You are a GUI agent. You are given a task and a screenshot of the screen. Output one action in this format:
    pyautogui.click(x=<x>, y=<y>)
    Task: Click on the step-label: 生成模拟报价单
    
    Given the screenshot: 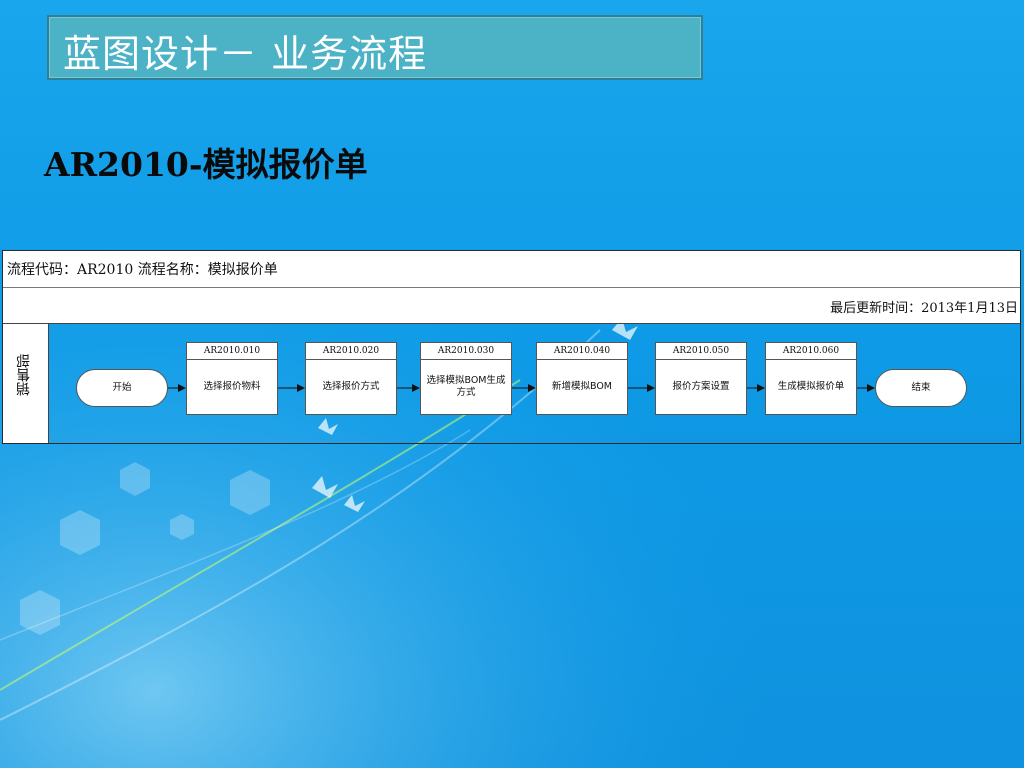 What is the action you would take?
    pyautogui.click(x=811, y=386)
    